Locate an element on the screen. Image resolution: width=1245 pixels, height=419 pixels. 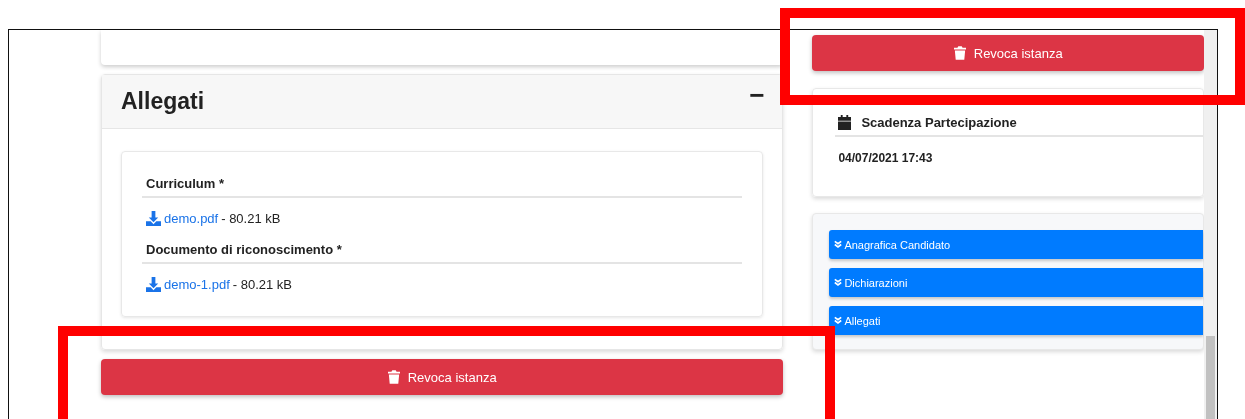
panel-title: Allegati is located at coordinates (163, 101).